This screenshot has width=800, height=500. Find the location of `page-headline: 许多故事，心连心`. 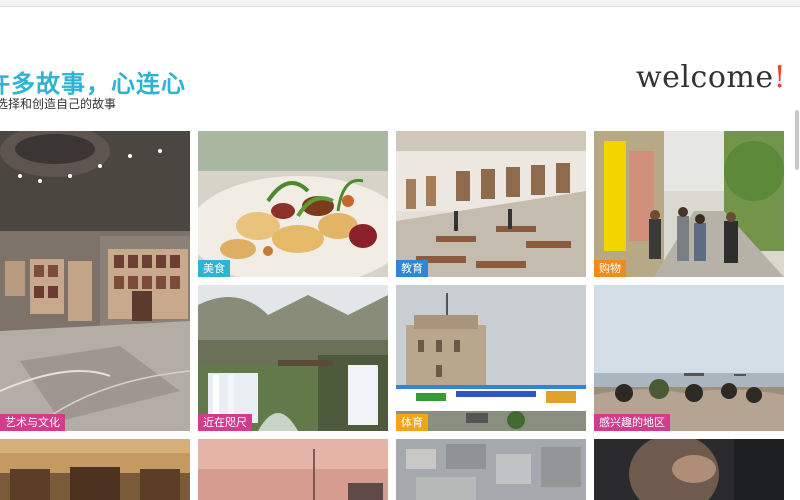

page-headline: 许多故事，心连心 is located at coordinates (93, 84).